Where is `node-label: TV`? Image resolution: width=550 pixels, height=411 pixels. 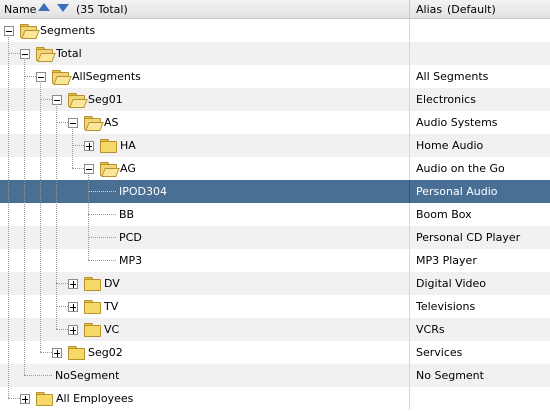
node-label: TV is located at coordinates (111, 306).